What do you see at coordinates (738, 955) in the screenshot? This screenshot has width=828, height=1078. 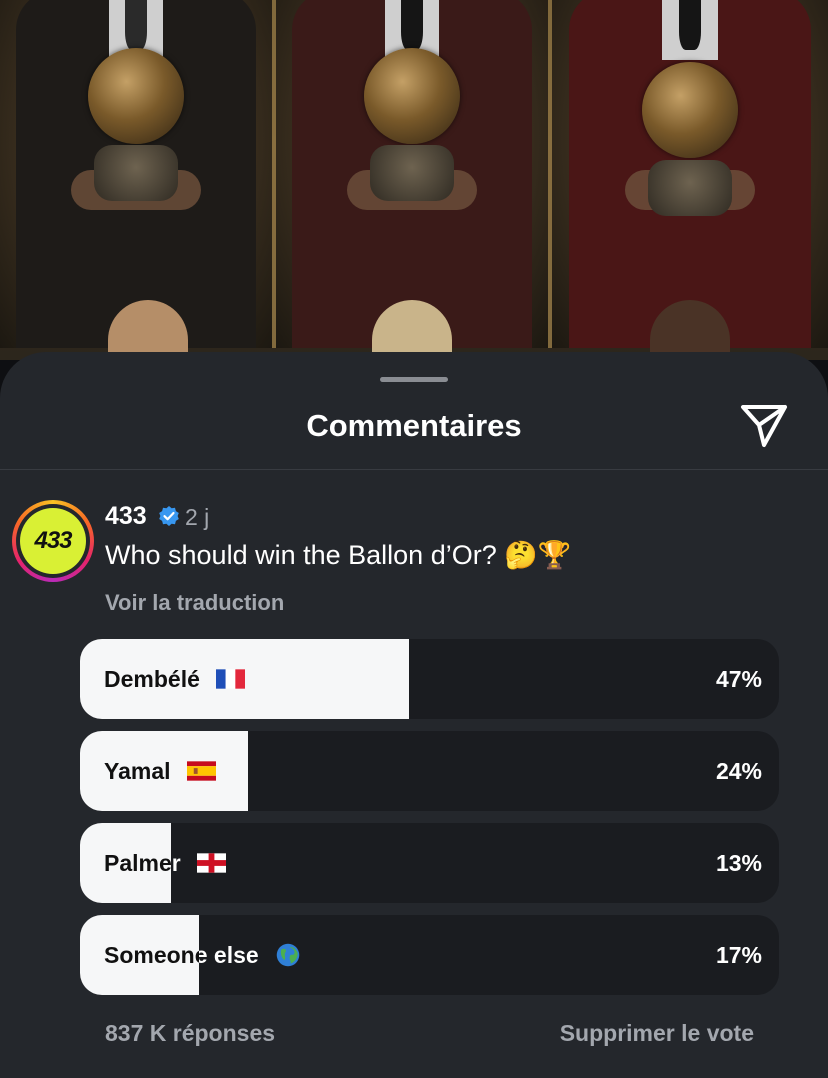 I see `poll-option-percent: 17%` at bounding box center [738, 955].